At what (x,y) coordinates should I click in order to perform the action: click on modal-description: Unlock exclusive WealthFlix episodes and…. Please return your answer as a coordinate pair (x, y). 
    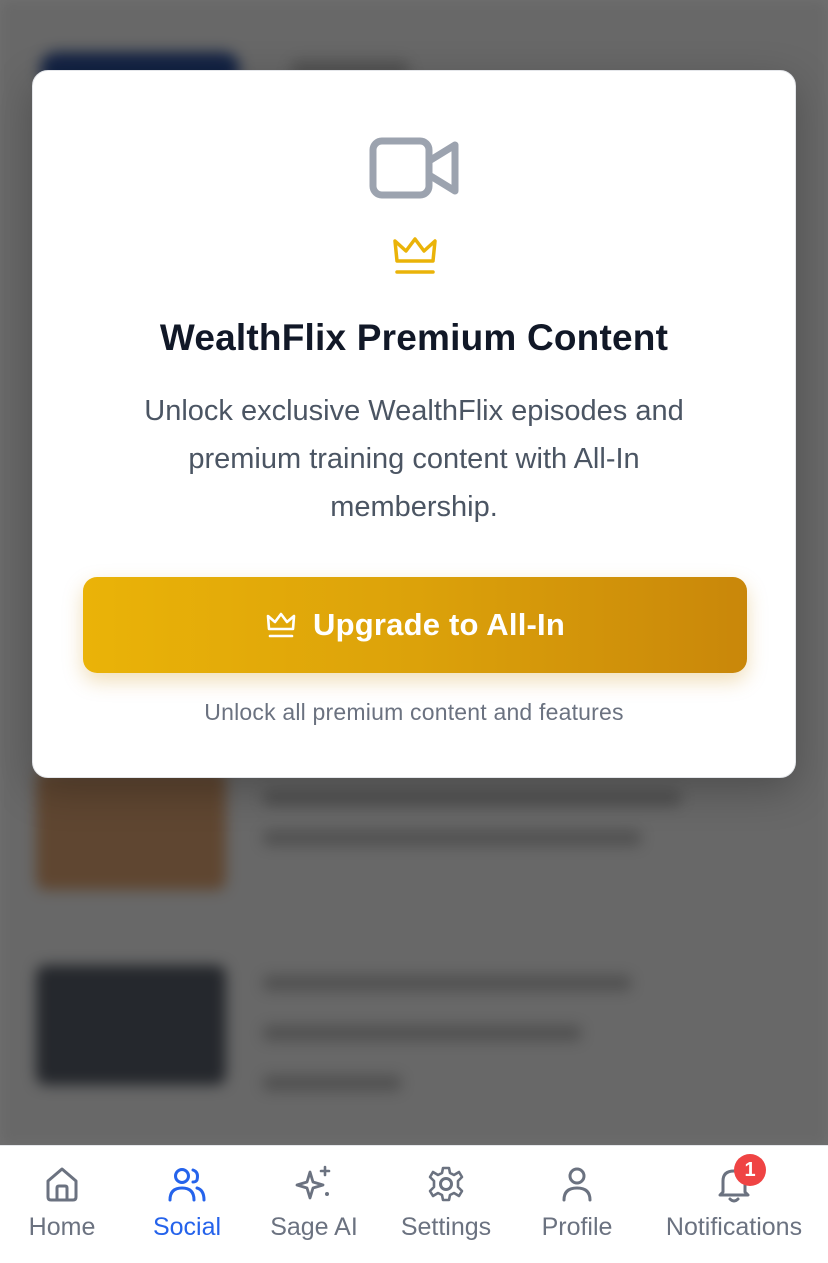
    Looking at the image, I should click on (414, 459).